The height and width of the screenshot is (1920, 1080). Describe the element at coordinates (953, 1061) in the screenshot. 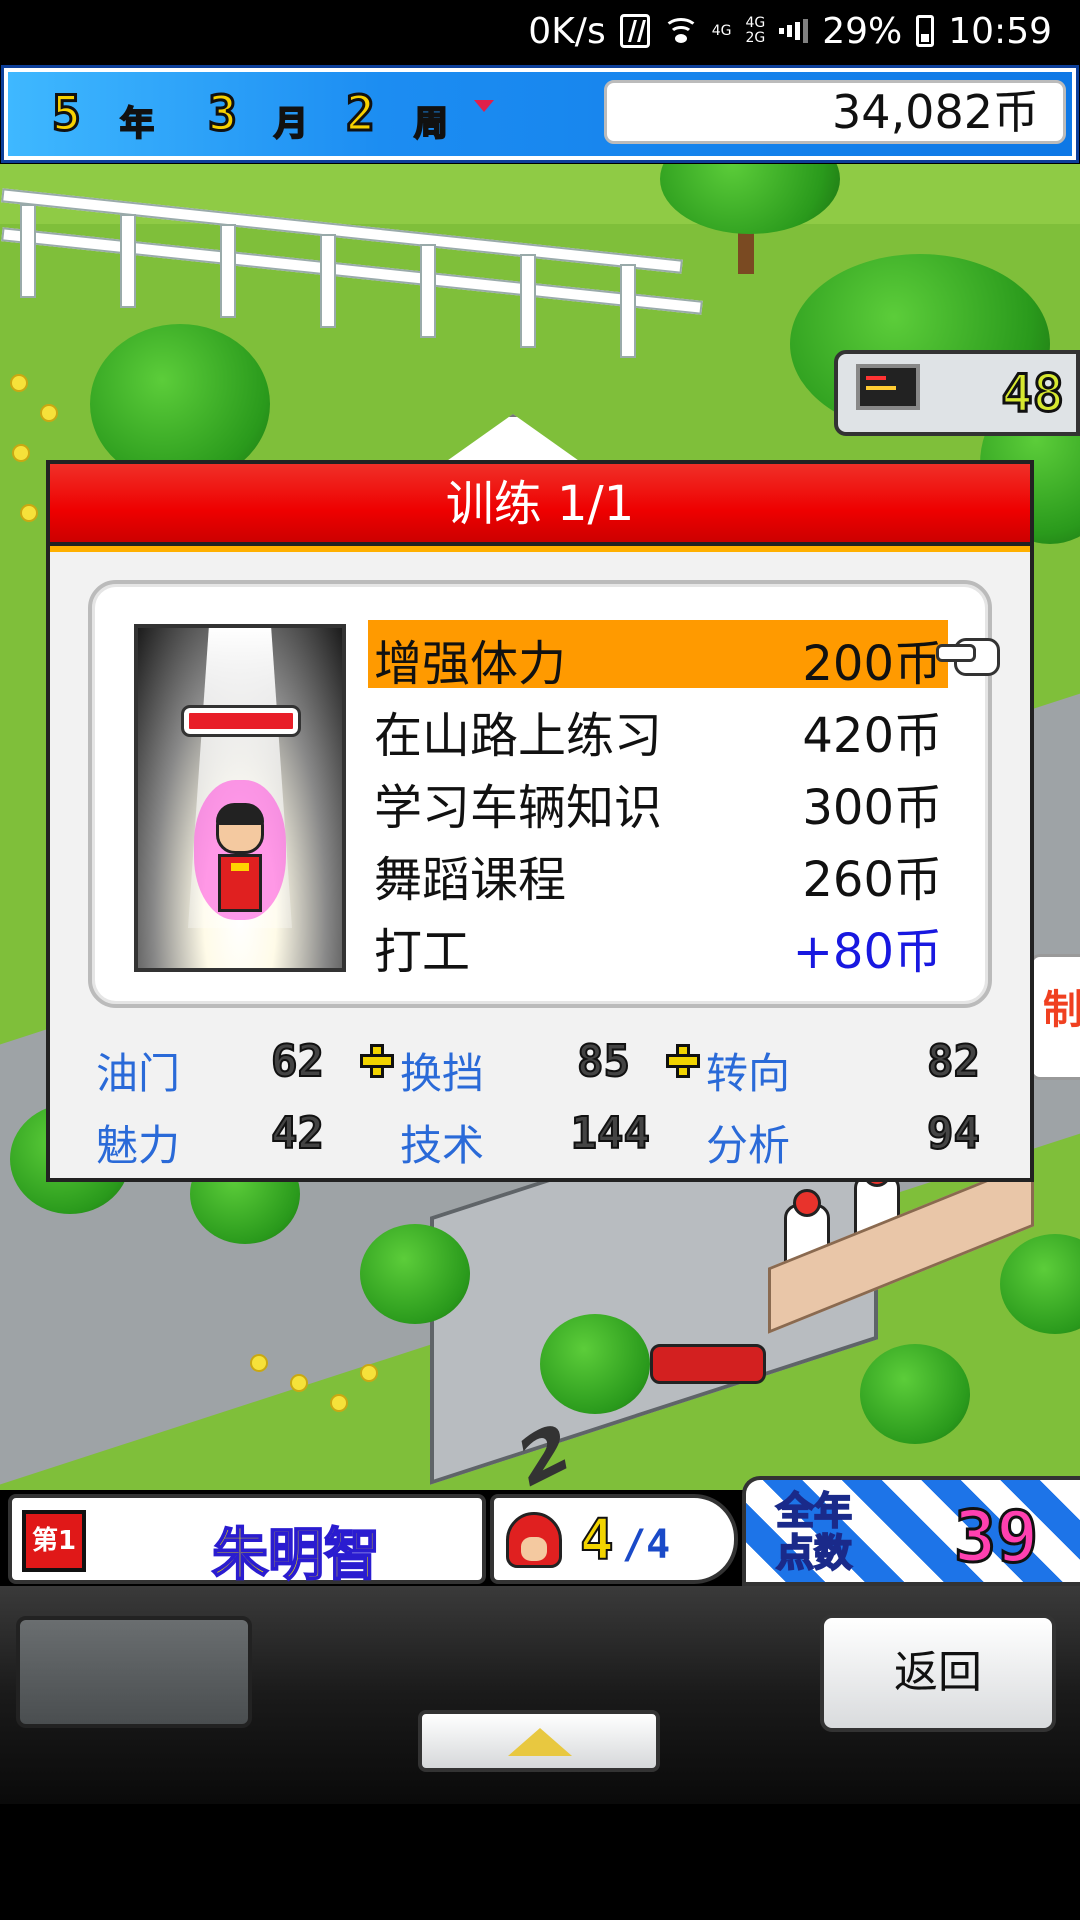

I see `stat-value-steering: 82` at that location.